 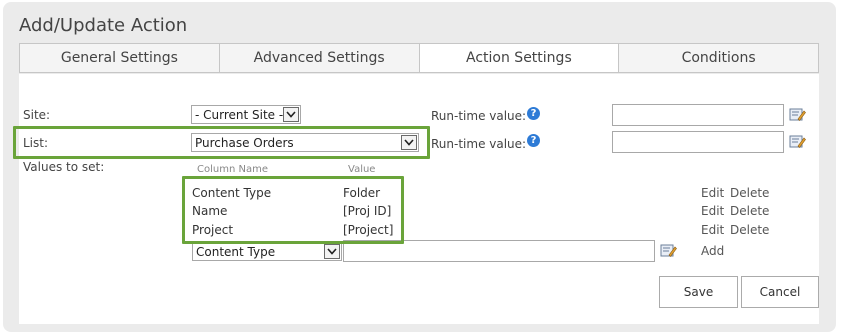 I want to click on save-button: Save, so click(x=698, y=292).